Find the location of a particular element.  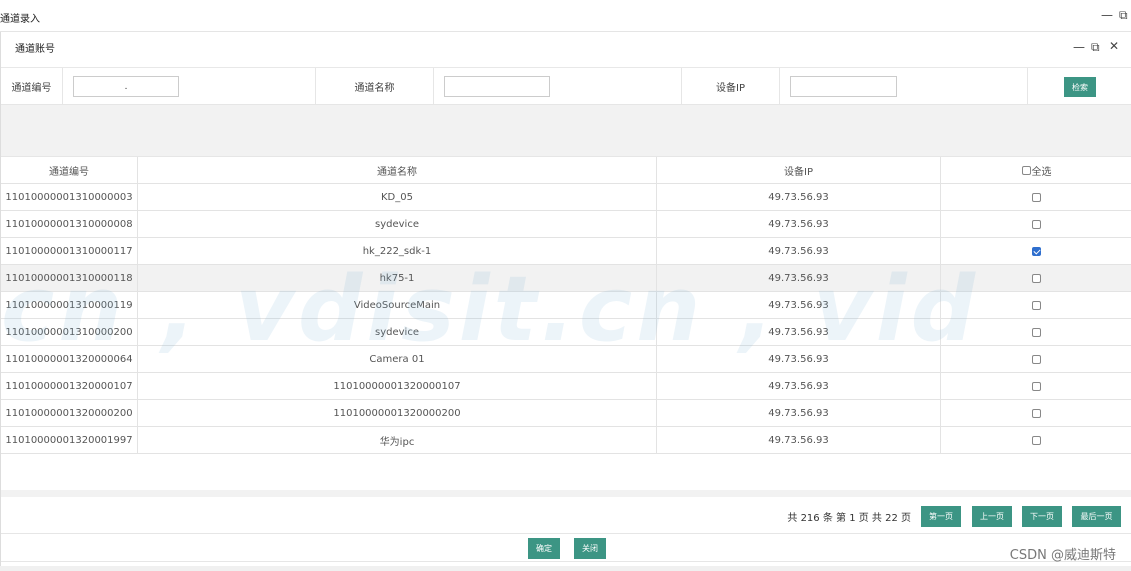

cell-channel-no: 11010000001310000119 is located at coordinates (69, 305).